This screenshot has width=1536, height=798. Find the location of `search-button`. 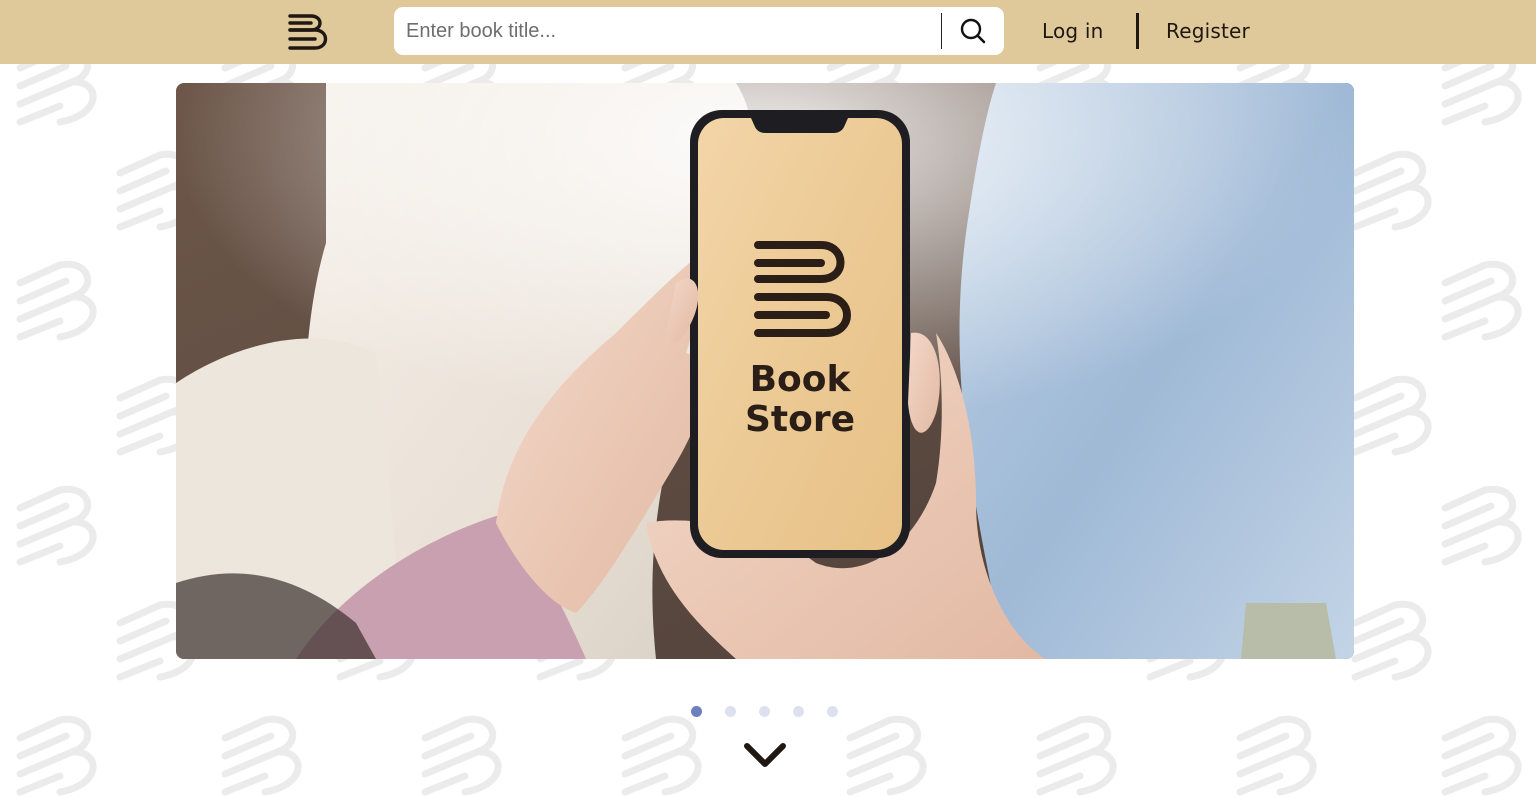

search-button is located at coordinates (973, 31).